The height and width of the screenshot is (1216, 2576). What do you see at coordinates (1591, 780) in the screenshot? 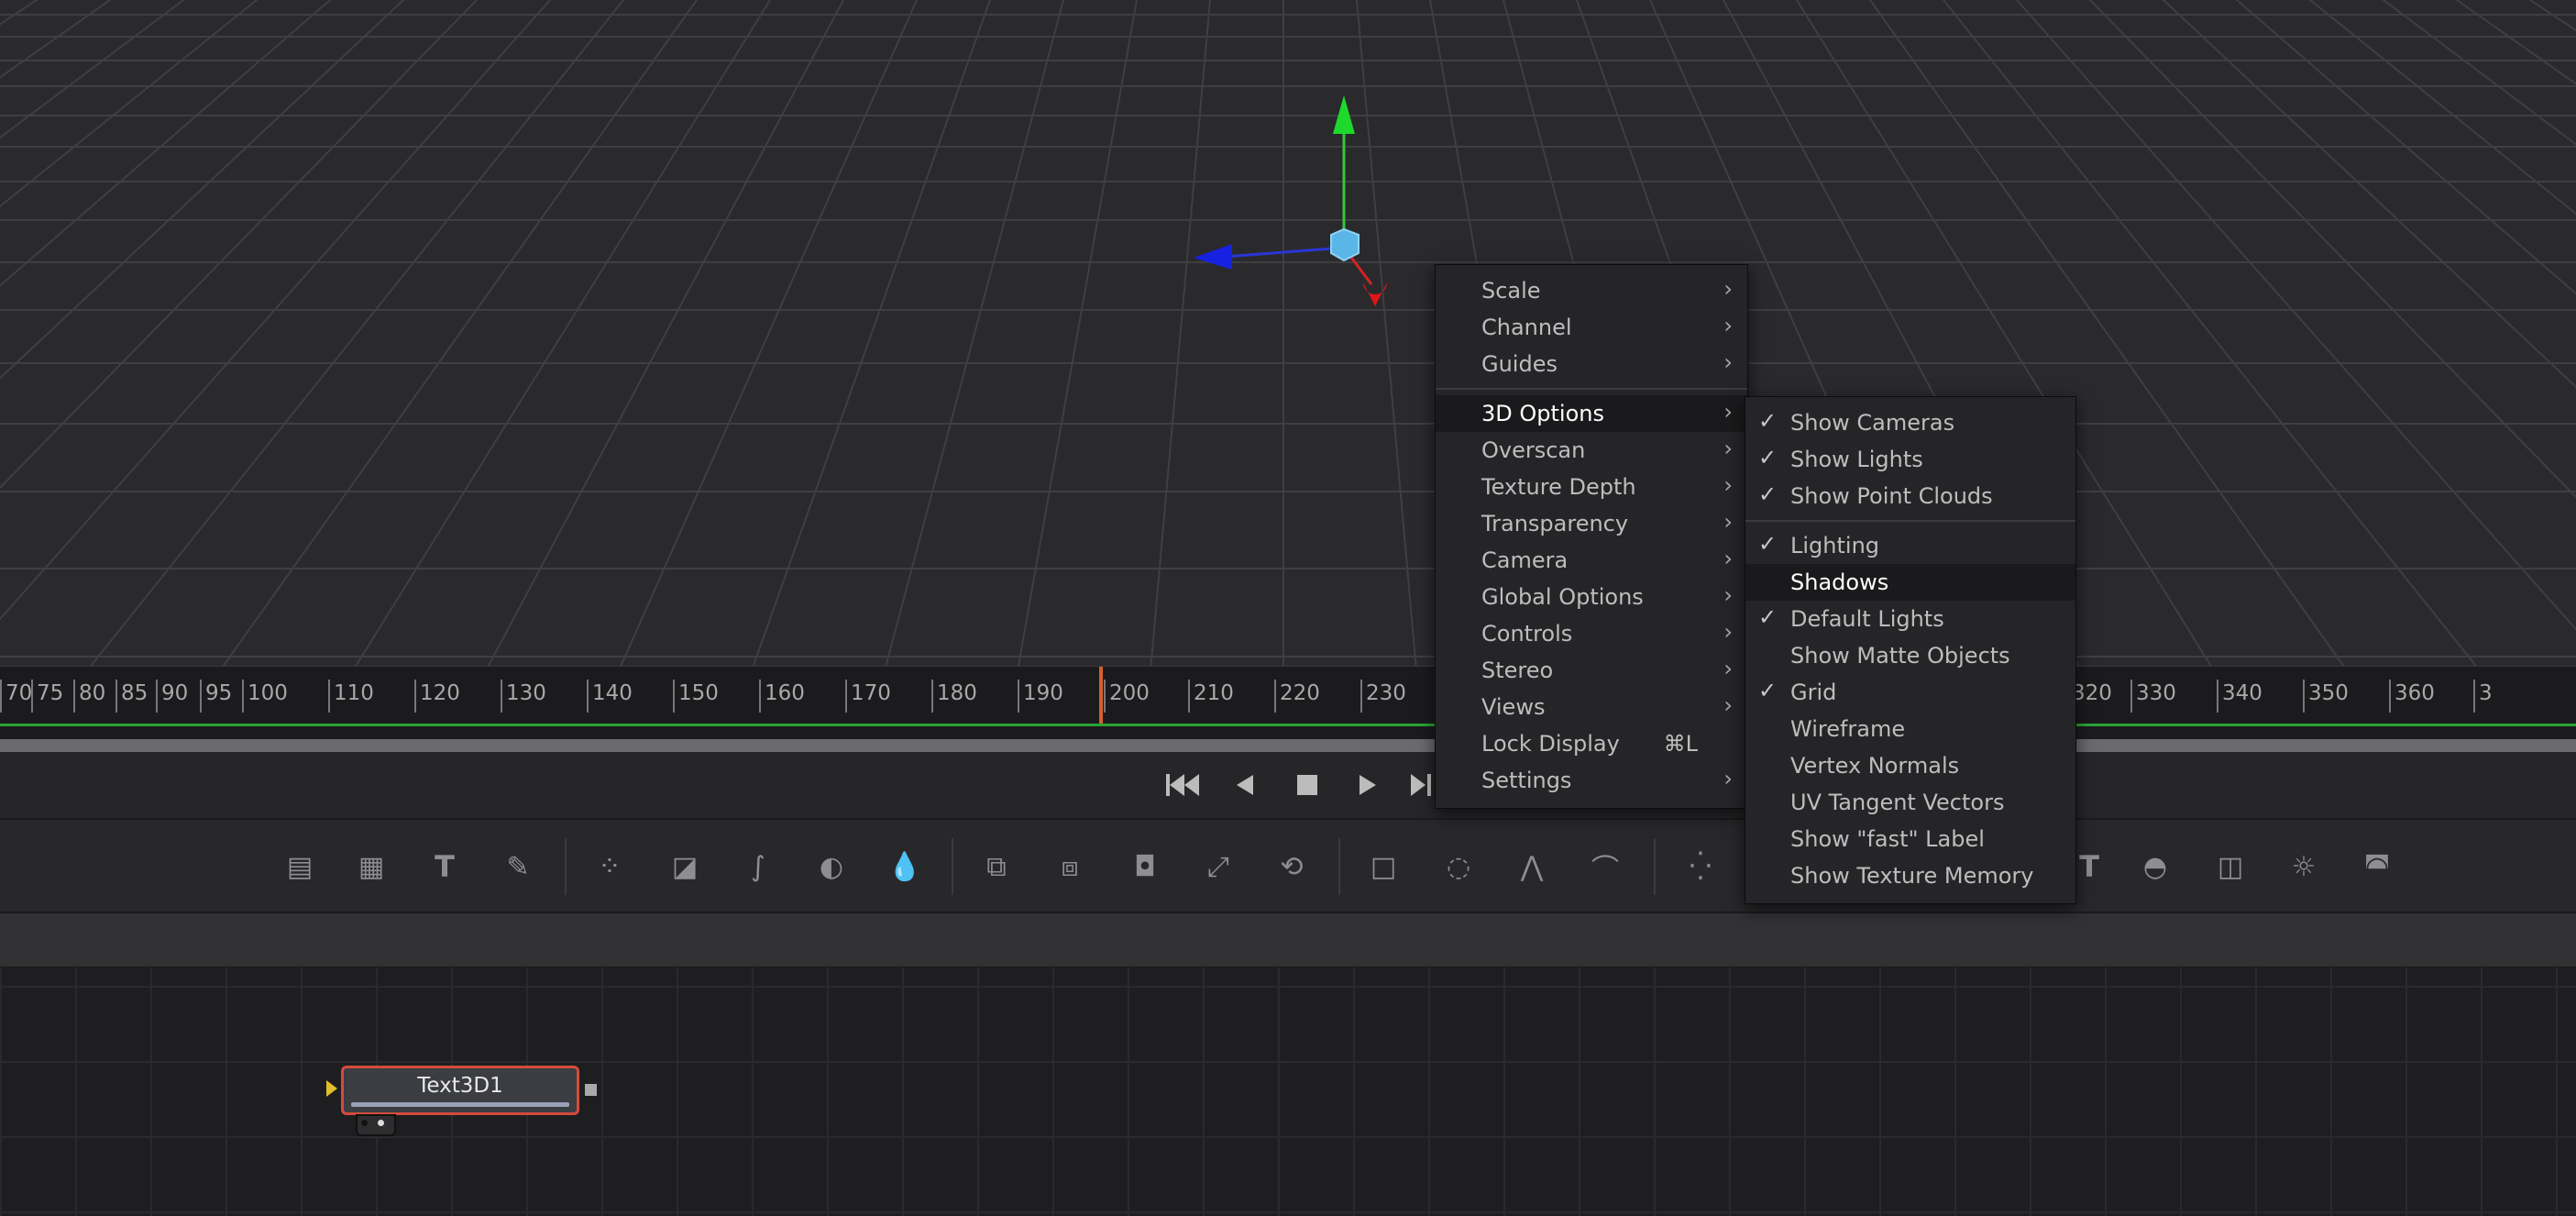
I see `menu-item-settings: Settings ›` at bounding box center [1591, 780].